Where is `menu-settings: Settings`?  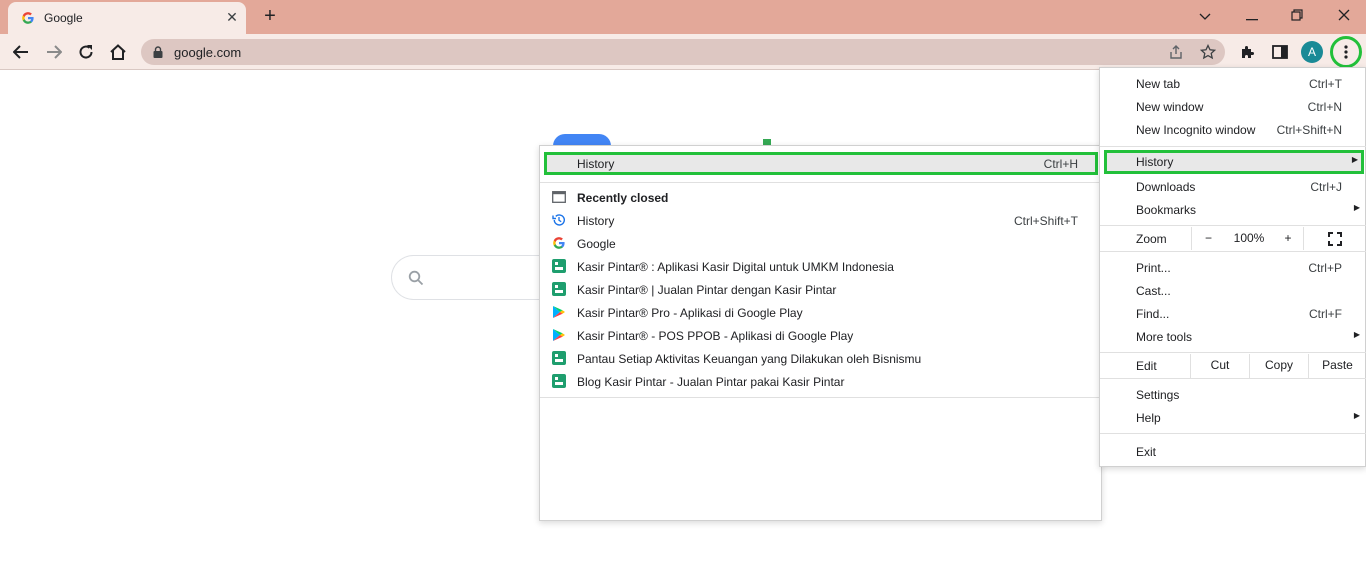 menu-settings: Settings is located at coordinates (1233, 394).